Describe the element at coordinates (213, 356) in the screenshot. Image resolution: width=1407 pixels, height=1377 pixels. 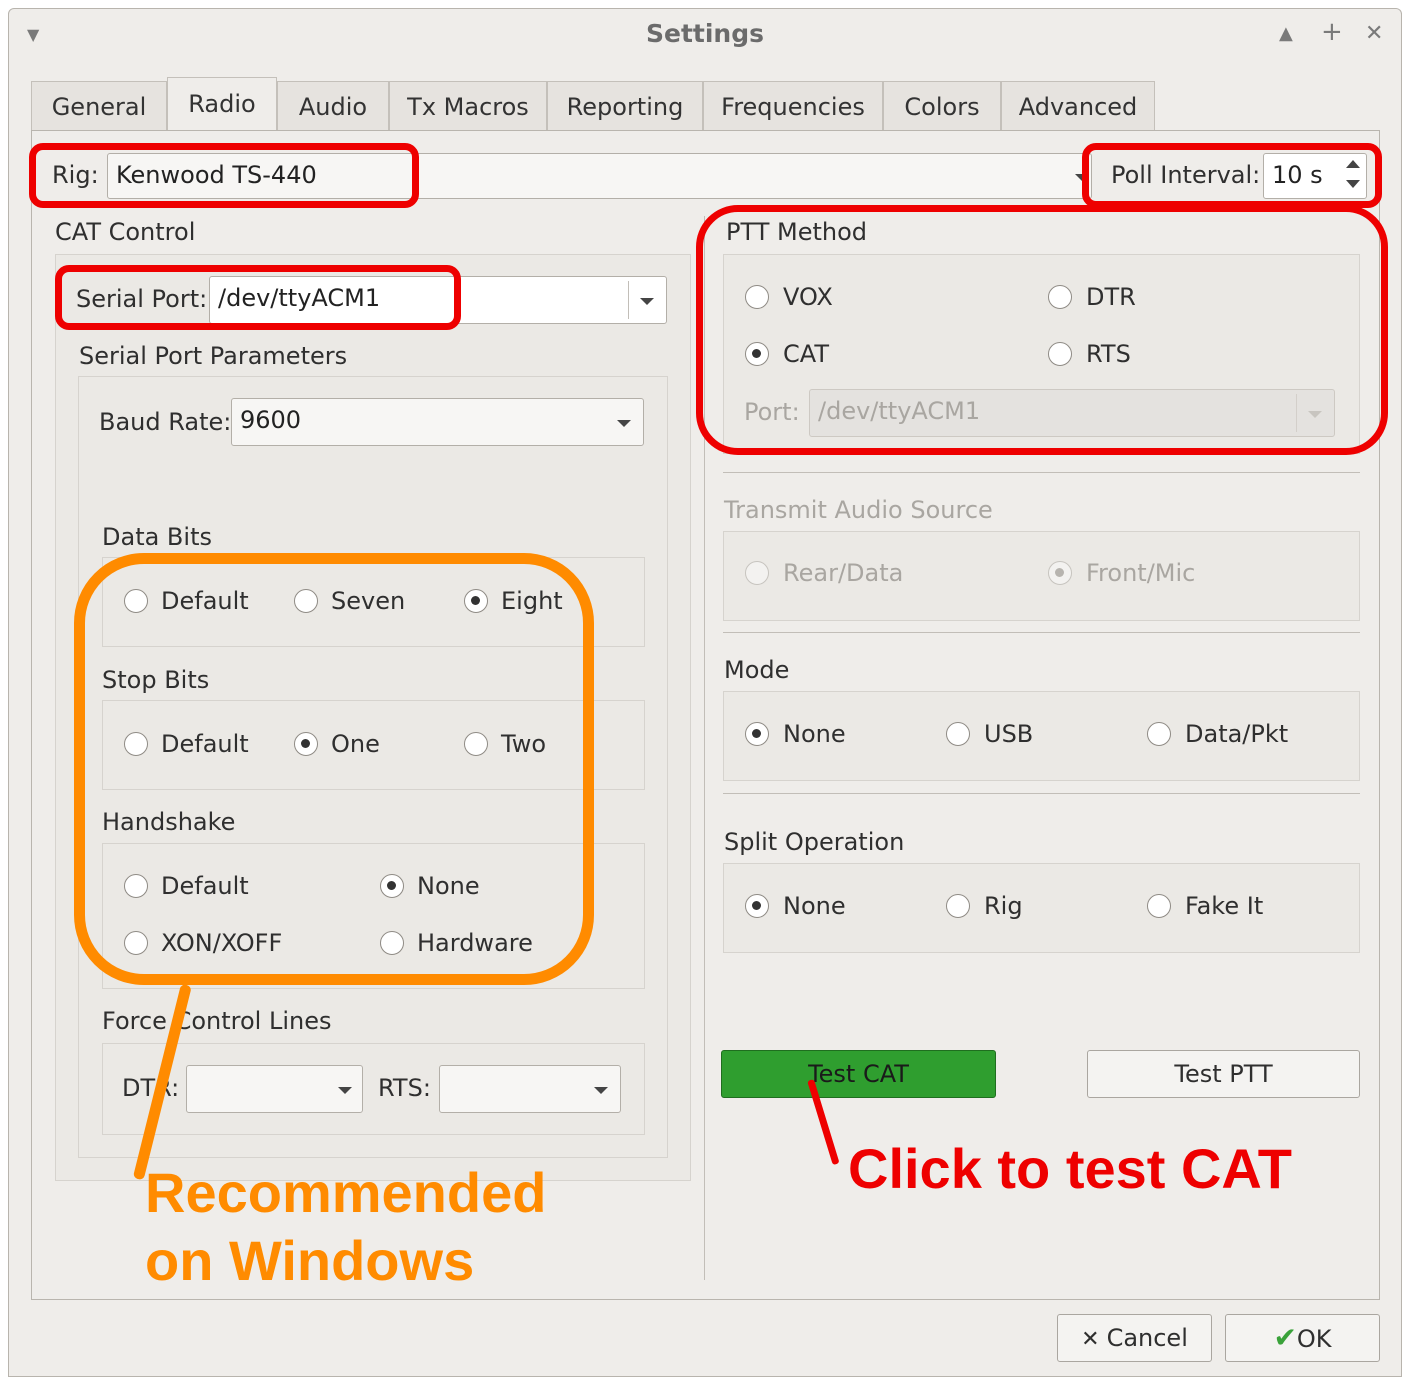
I see `serial-params-title: Serial Port Parameters` at that location.